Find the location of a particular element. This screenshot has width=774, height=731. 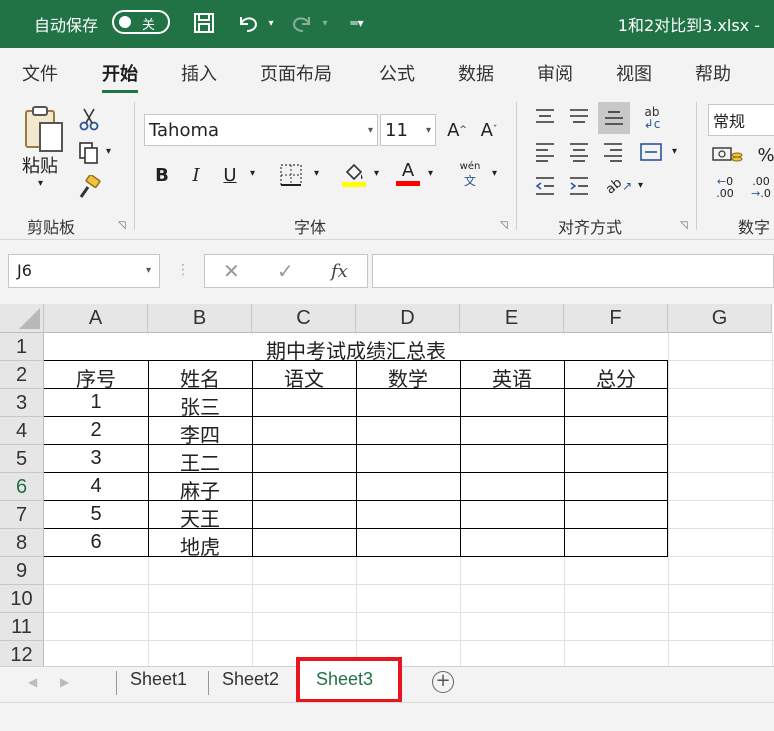

italic-icon: I is located at coordinates (196, 175).